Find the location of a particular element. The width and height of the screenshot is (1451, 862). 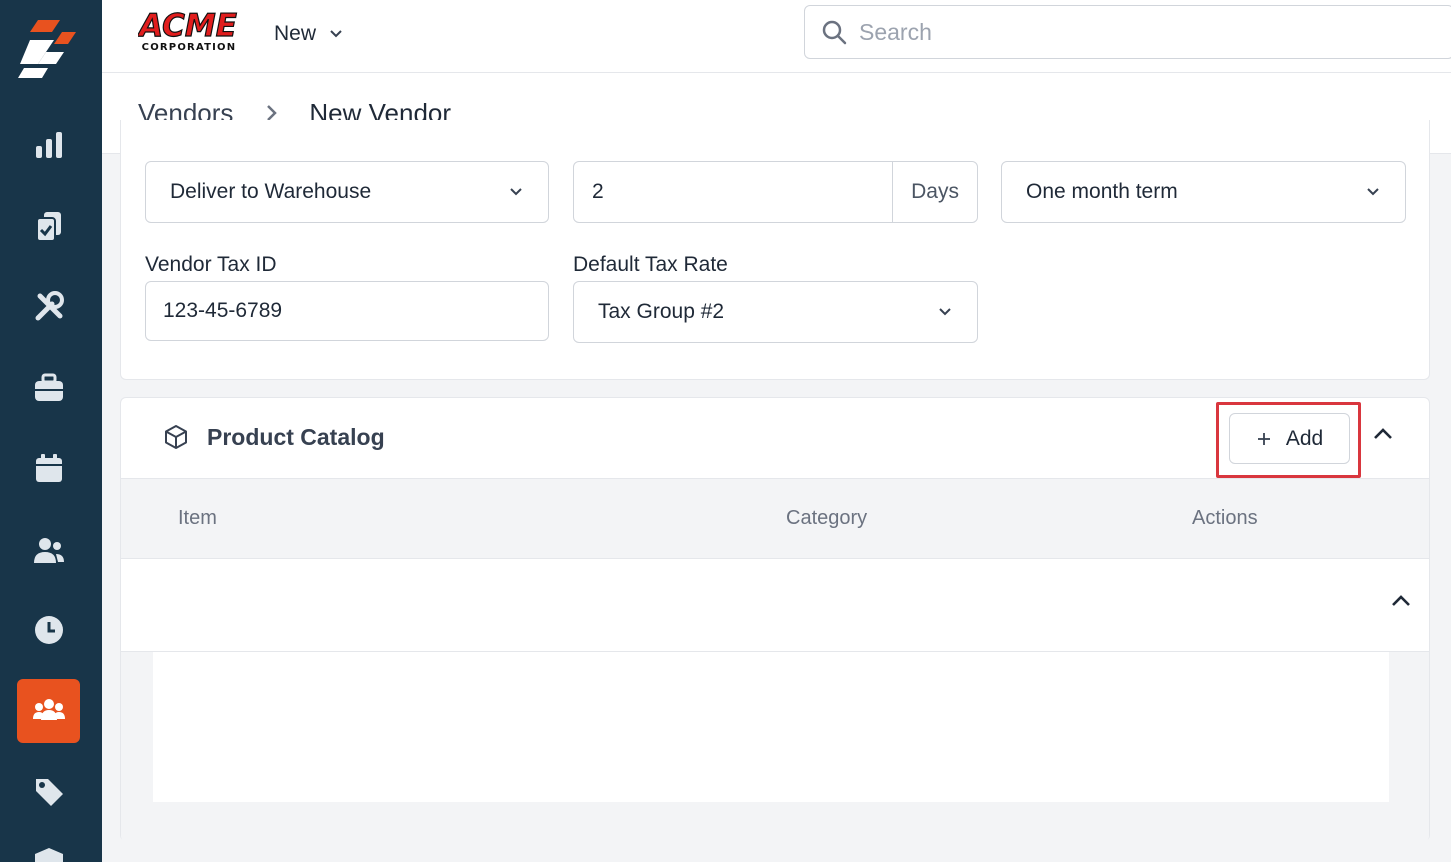

tools-icon is located at coordinates (49, 306).